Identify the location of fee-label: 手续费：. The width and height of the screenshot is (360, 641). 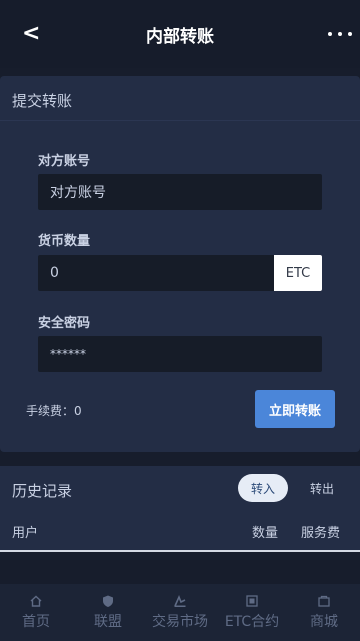
(50, 411).